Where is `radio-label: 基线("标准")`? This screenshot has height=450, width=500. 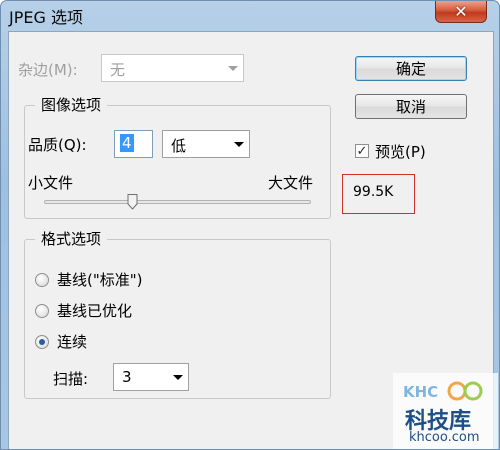 radio-label: 基线("标准") is located at coordinates (100, 280).